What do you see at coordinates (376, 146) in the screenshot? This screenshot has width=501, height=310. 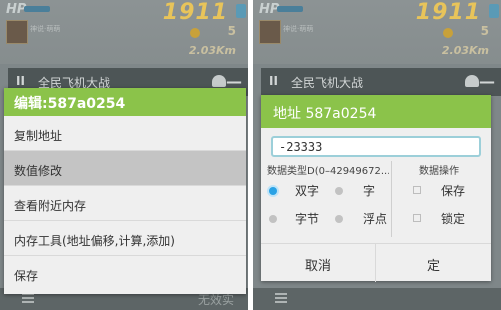 I see `value-input` at bounding box center [376, 146].